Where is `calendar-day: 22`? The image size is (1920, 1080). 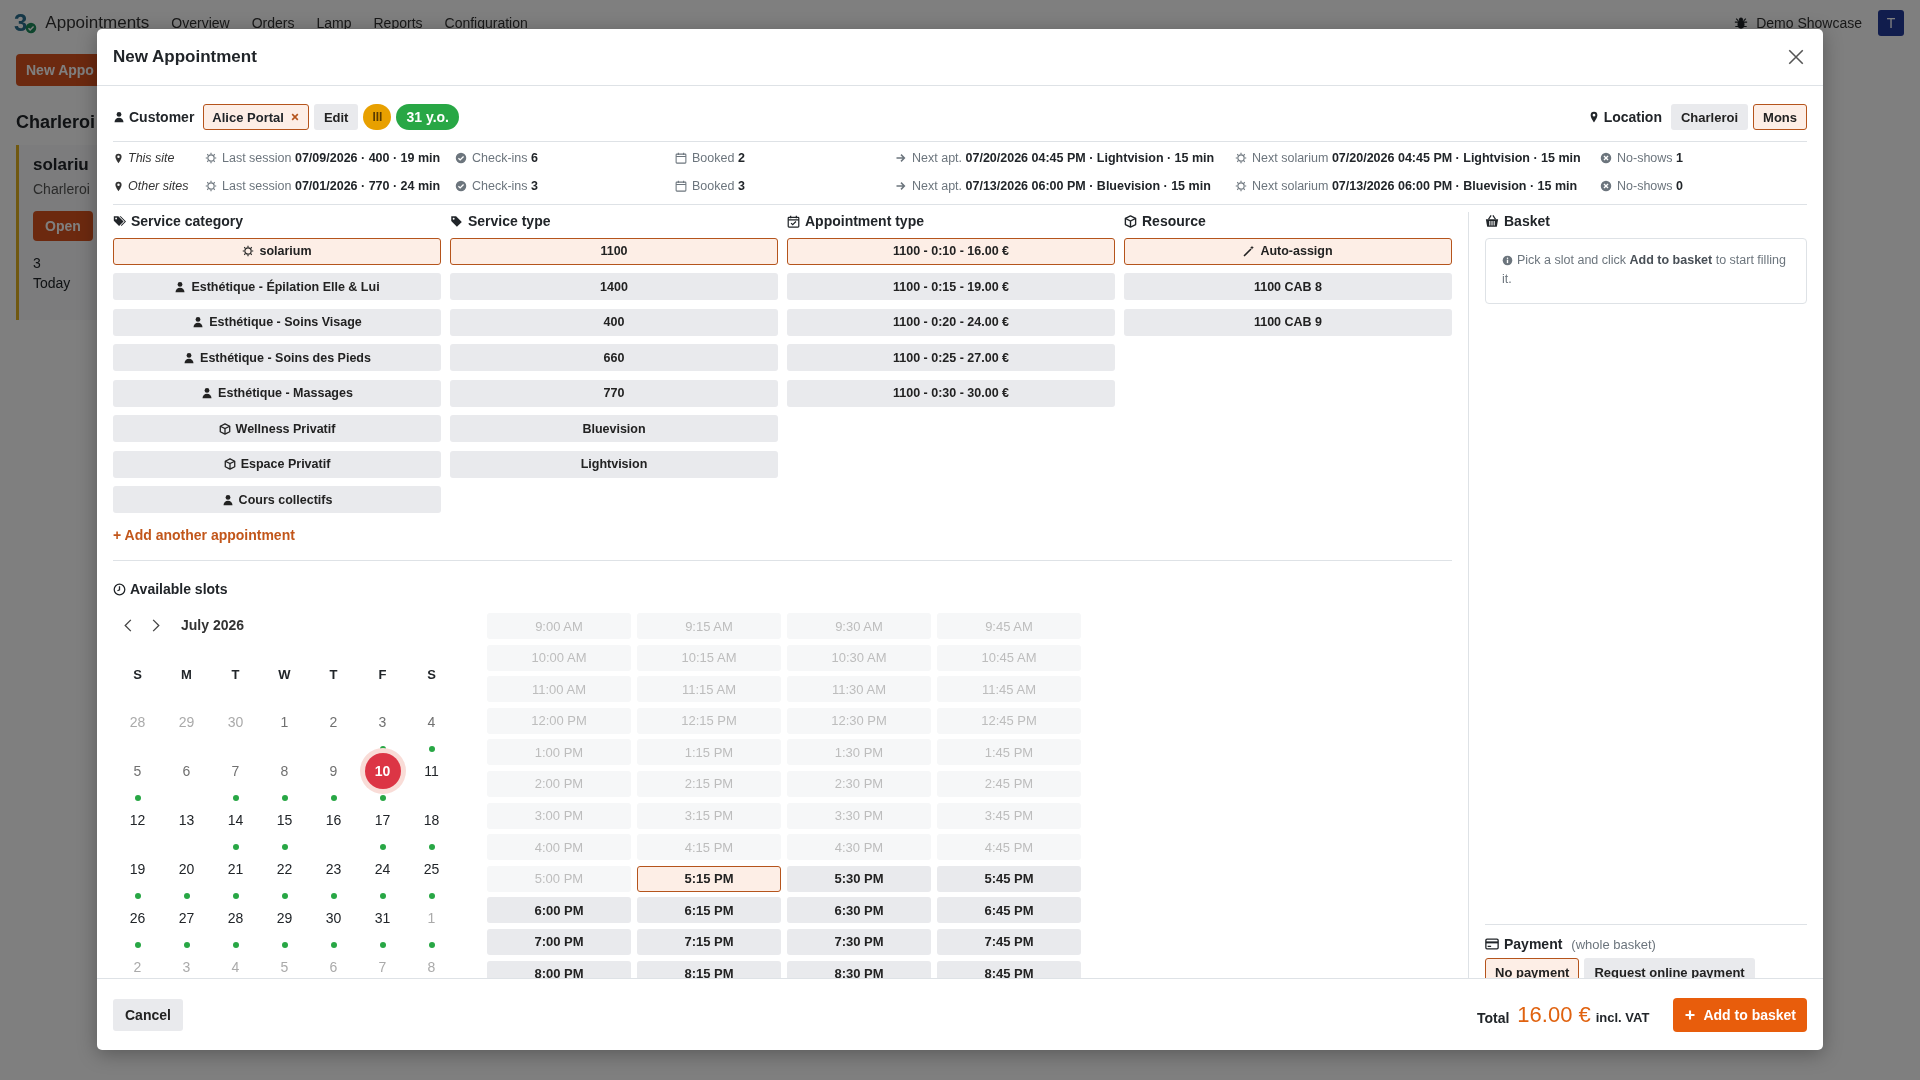
calendar-day: 22 is located at coordinates (284, 869).